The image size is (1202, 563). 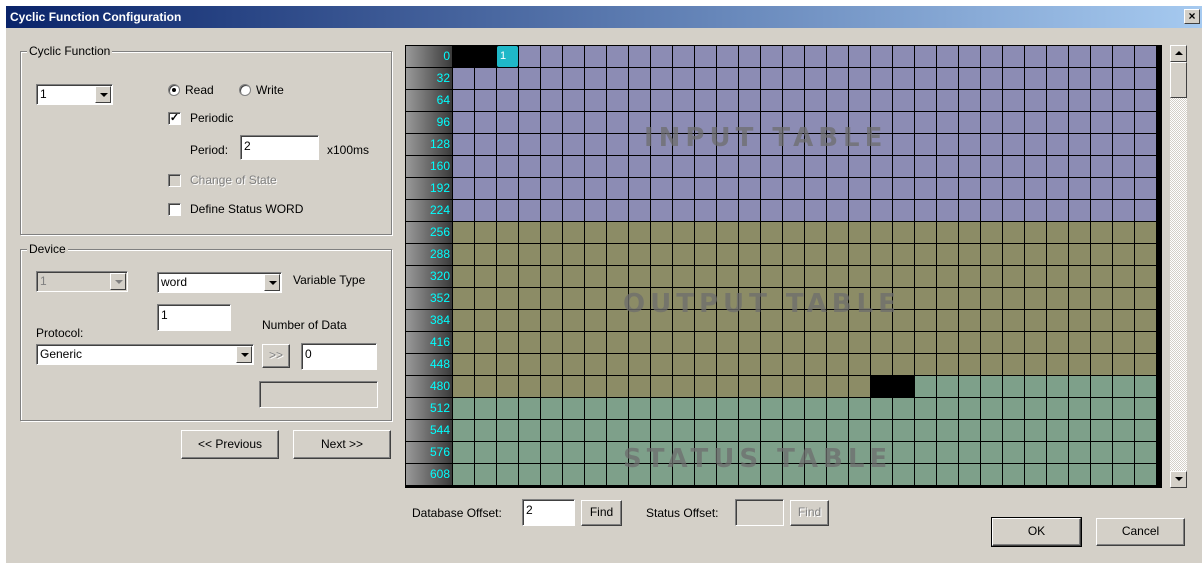 I want to click on close-button: ×, so click(x=1192, y=16).